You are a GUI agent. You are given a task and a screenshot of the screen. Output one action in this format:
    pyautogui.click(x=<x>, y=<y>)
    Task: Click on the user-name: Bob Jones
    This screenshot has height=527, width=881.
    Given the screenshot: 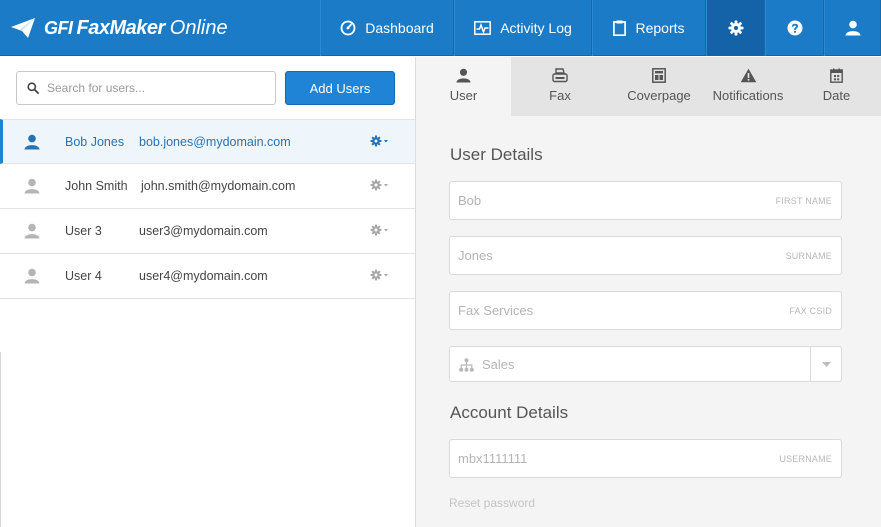 What is the action you would take?
    pyautogui.click(x=95, y=141)
    